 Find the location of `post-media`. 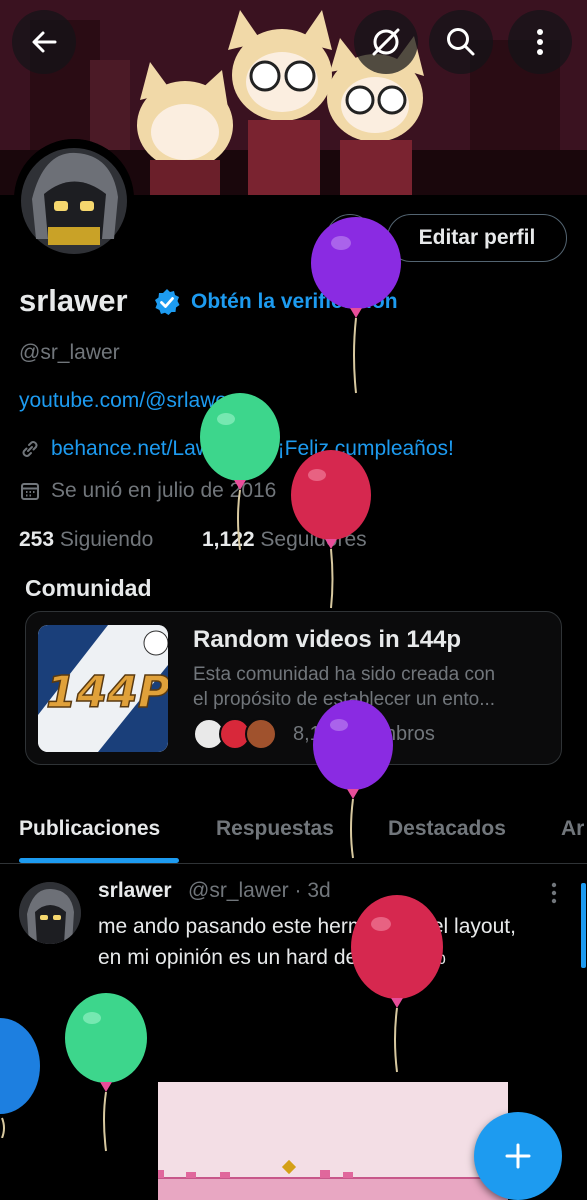

post-media is located at coordinates (333, 1141).